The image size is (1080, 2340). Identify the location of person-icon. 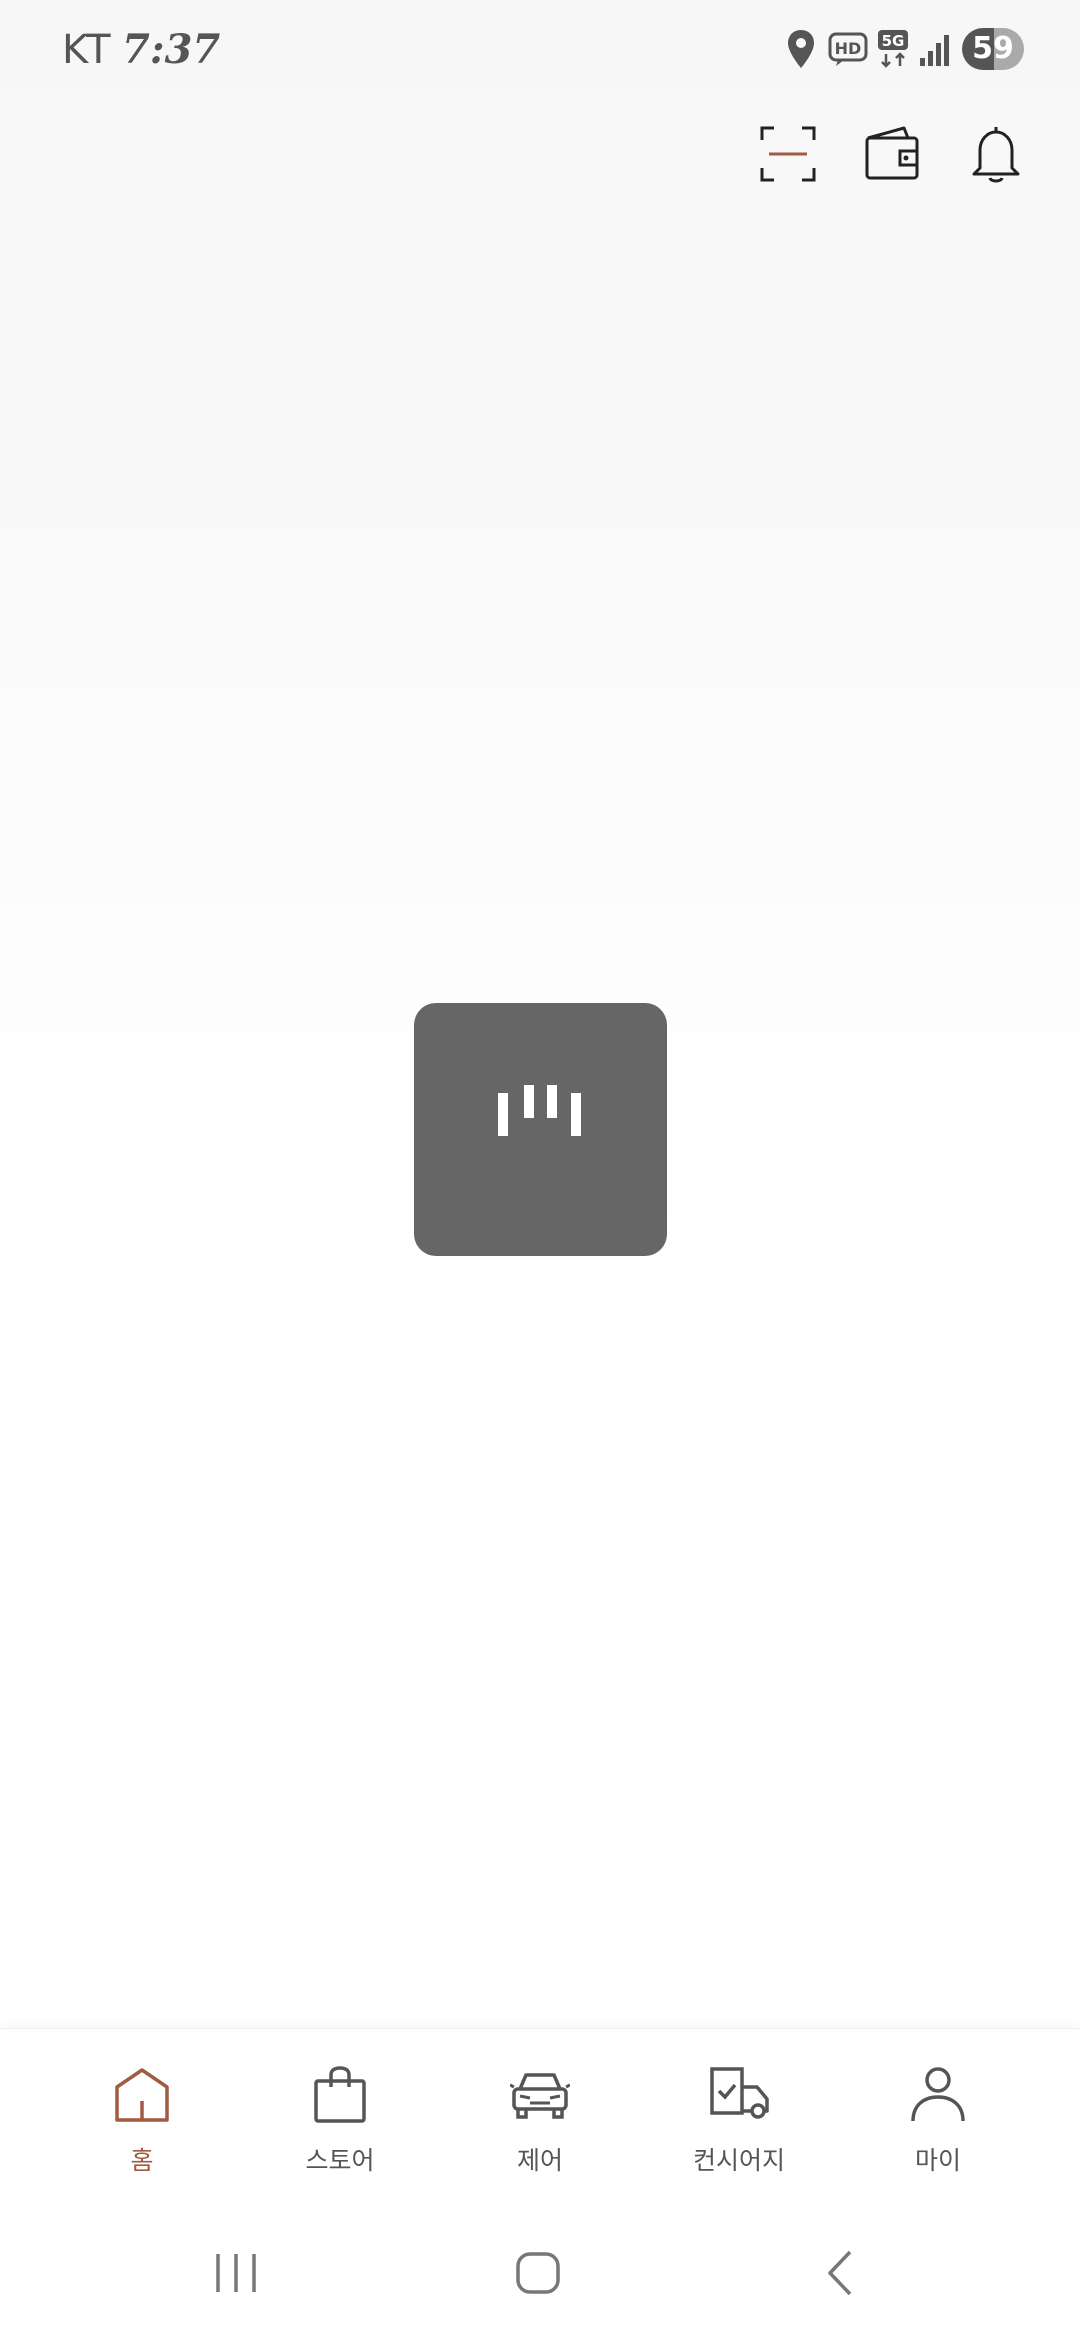
(938, 2095).